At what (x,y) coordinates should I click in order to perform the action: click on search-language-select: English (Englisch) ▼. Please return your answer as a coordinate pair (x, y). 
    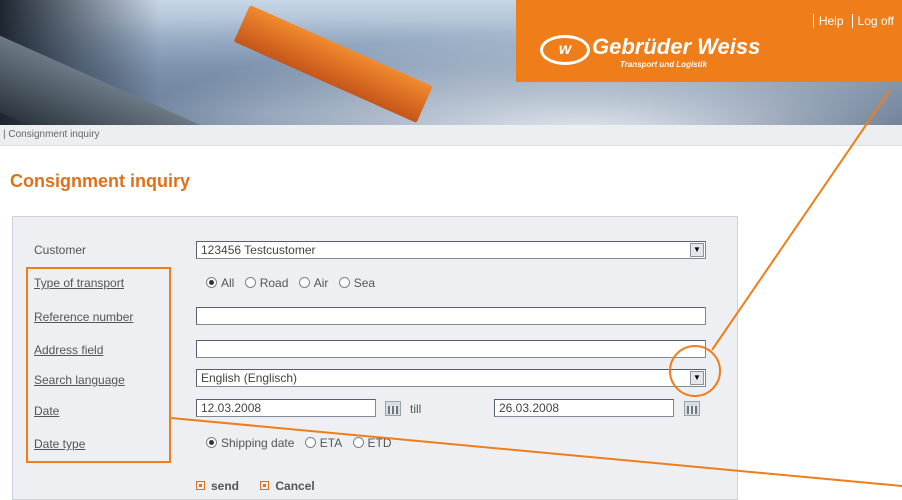
    Looking at the image, I should click on (451, 378).